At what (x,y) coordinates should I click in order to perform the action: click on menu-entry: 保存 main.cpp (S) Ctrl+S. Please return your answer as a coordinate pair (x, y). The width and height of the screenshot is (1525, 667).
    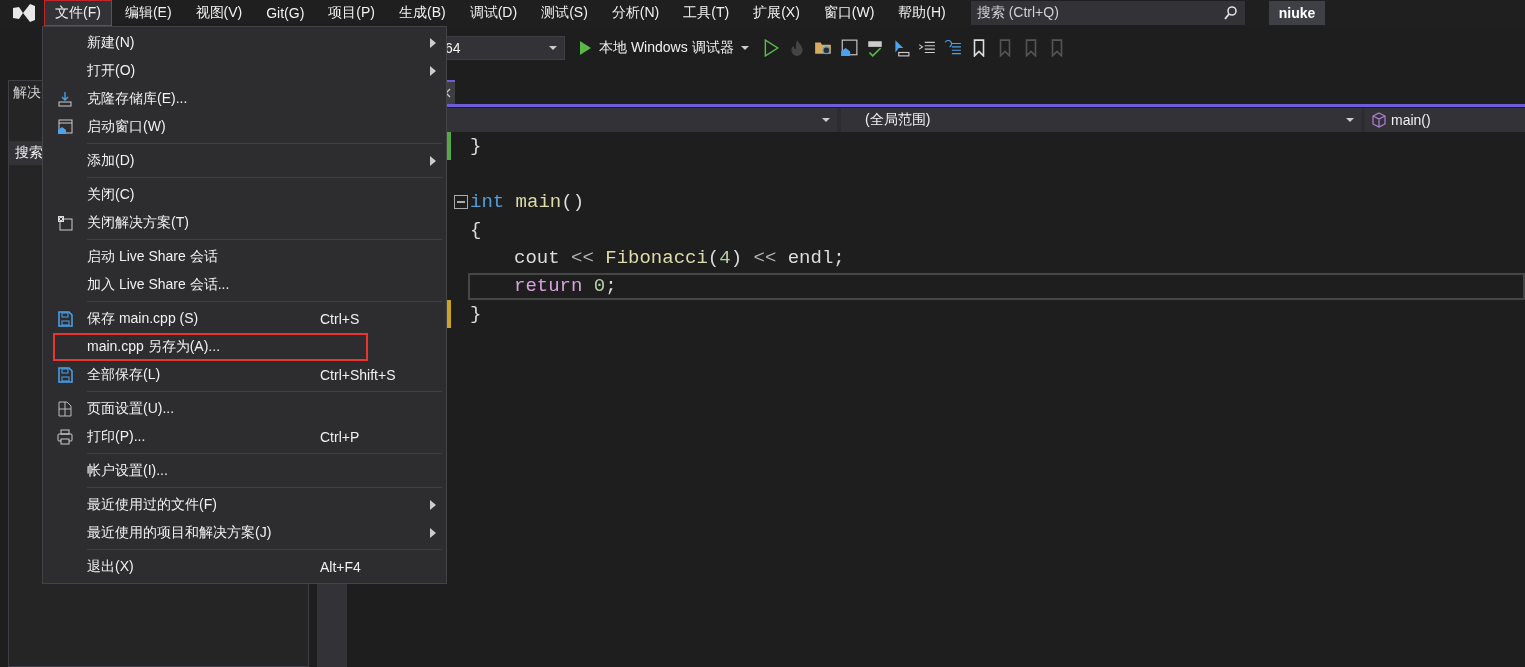
    Looking at the image, I should click on (244, 319).